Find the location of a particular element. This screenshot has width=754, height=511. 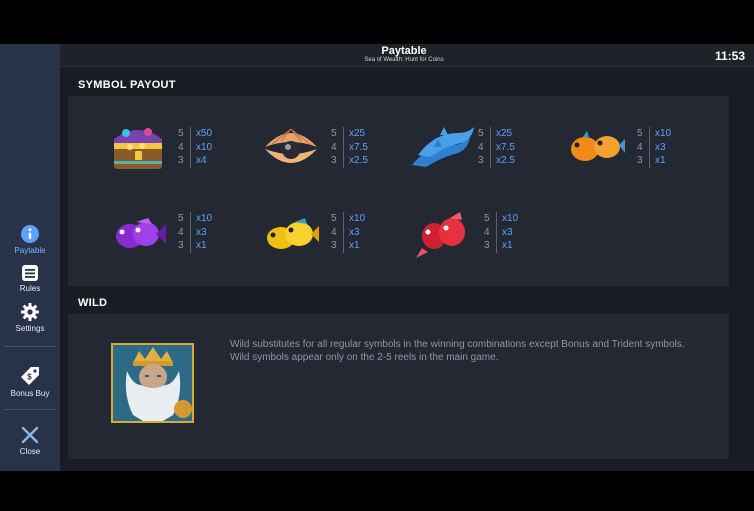

orange-pufferfish-icon is located at coordinates (598, 146).